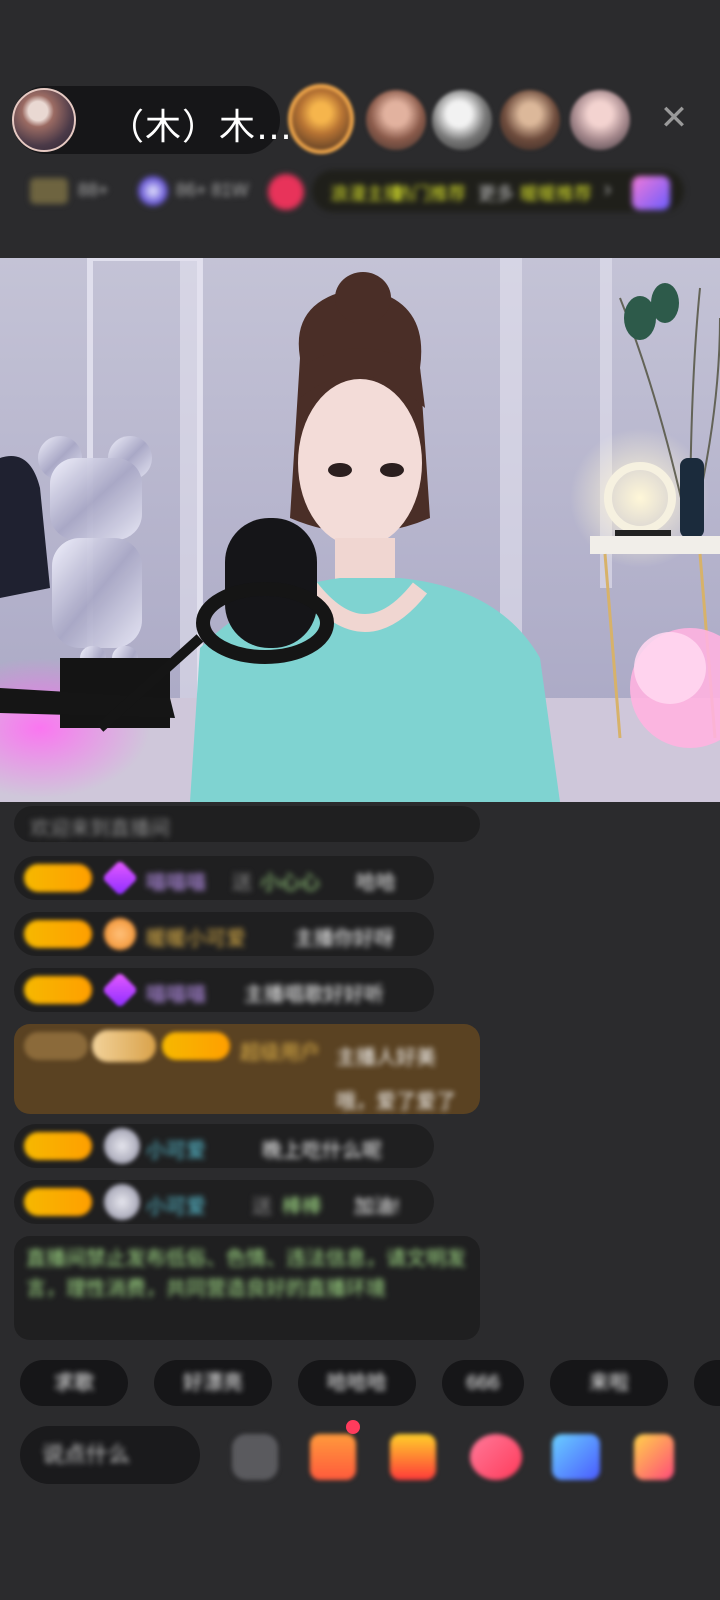  Describe the element at coordinates (707, 1383) in the screenshot. I see `quick-reply-chip-partial` at that location.